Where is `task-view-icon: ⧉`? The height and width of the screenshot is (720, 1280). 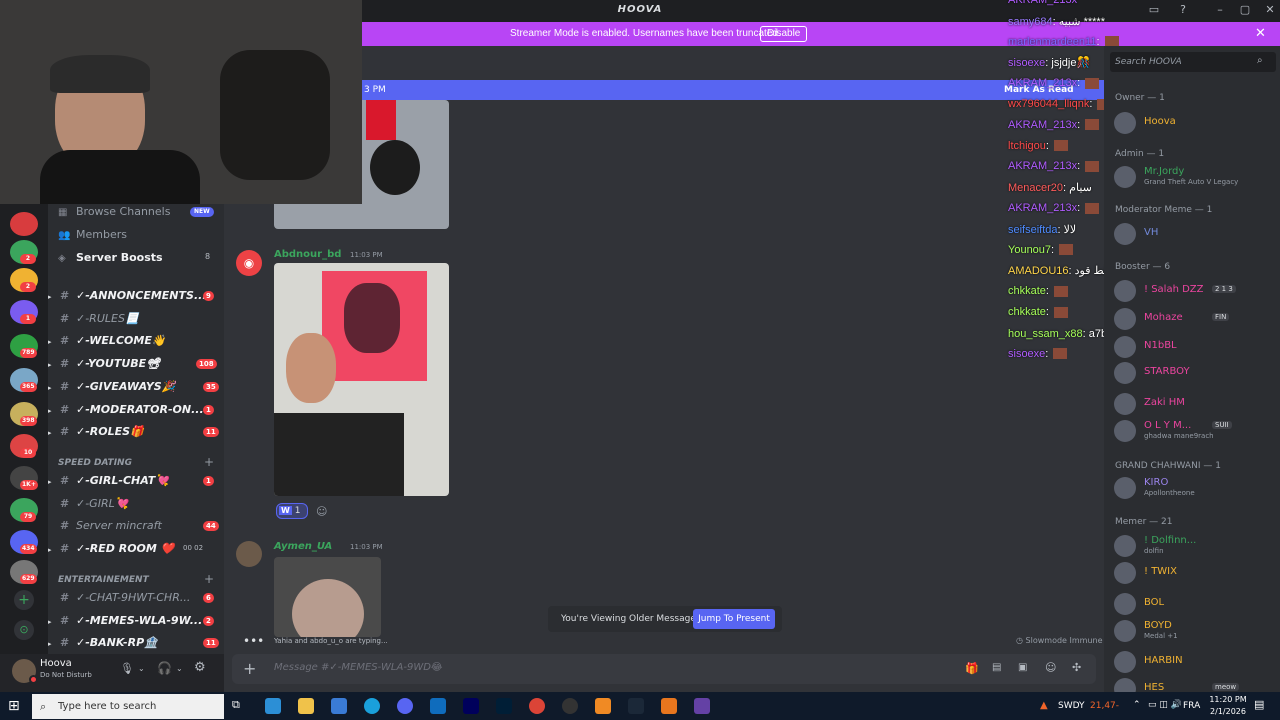
task-view-icon: ⧉ is located at coordinates (240, 706).